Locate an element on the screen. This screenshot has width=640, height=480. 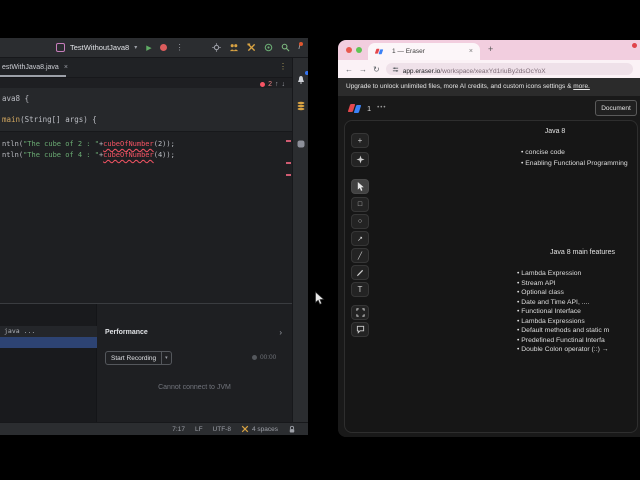
pen-tool-button is located at coordinates (360, 272).